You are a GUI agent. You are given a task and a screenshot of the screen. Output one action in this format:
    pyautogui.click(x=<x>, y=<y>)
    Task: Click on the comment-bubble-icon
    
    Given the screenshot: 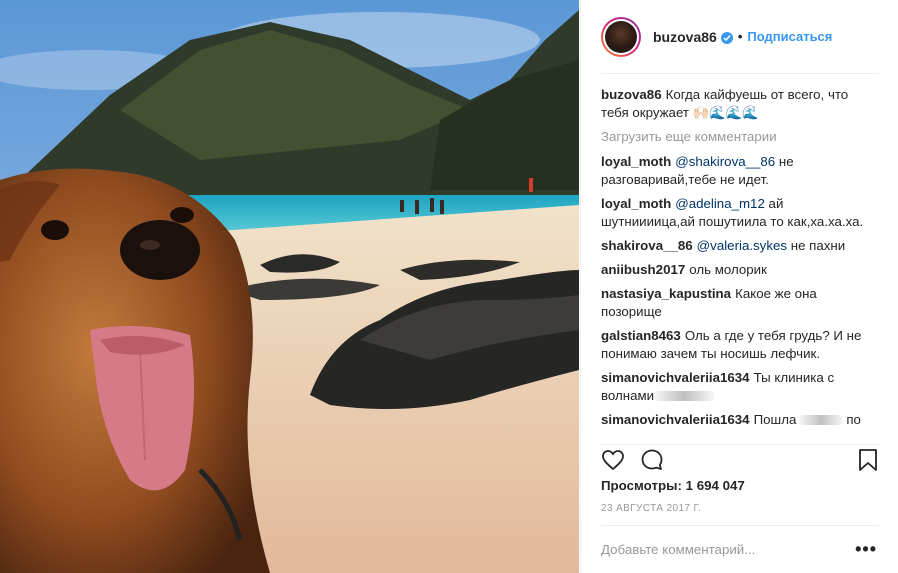 What is the action you would take?
    pyautogui.click(x=652, y=461)
    